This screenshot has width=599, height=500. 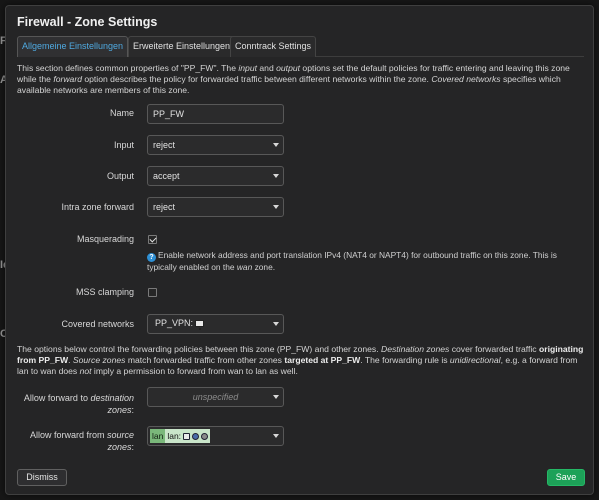 What do you see at coordinates (42, 477) in the screenshot?
I see `dismiss-button: Dismiss` at bounding box center [42, 477].